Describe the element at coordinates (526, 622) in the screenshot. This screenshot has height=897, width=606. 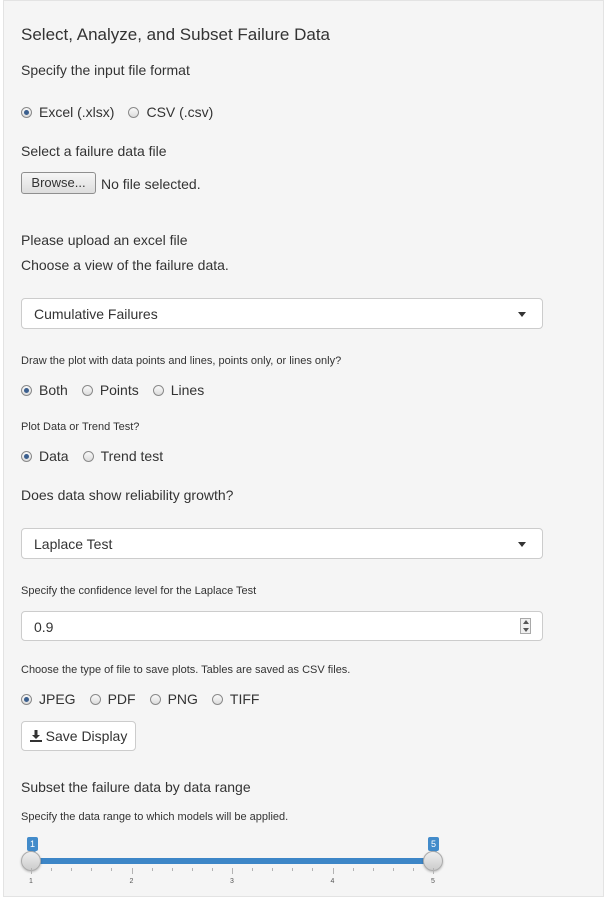
I see `spinner-up-icon` at that location.